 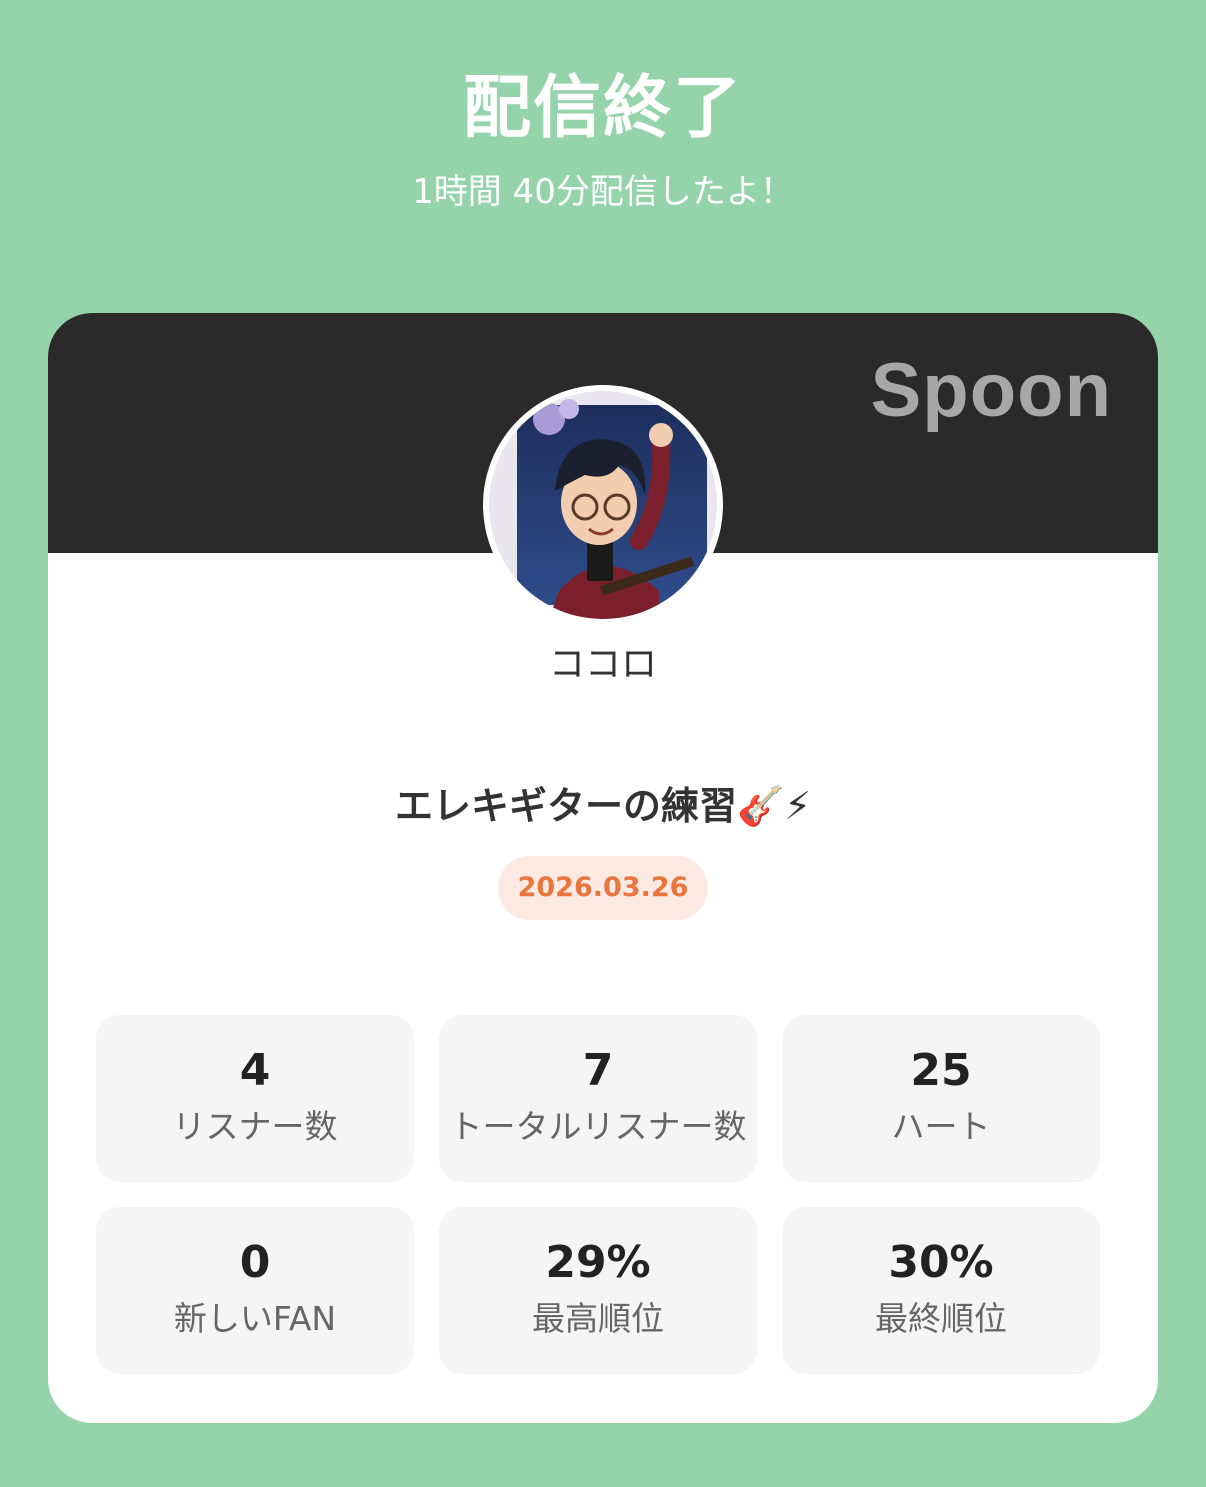 I want to click on date-badge: 2026.03.26, so click(x=603, y=888).